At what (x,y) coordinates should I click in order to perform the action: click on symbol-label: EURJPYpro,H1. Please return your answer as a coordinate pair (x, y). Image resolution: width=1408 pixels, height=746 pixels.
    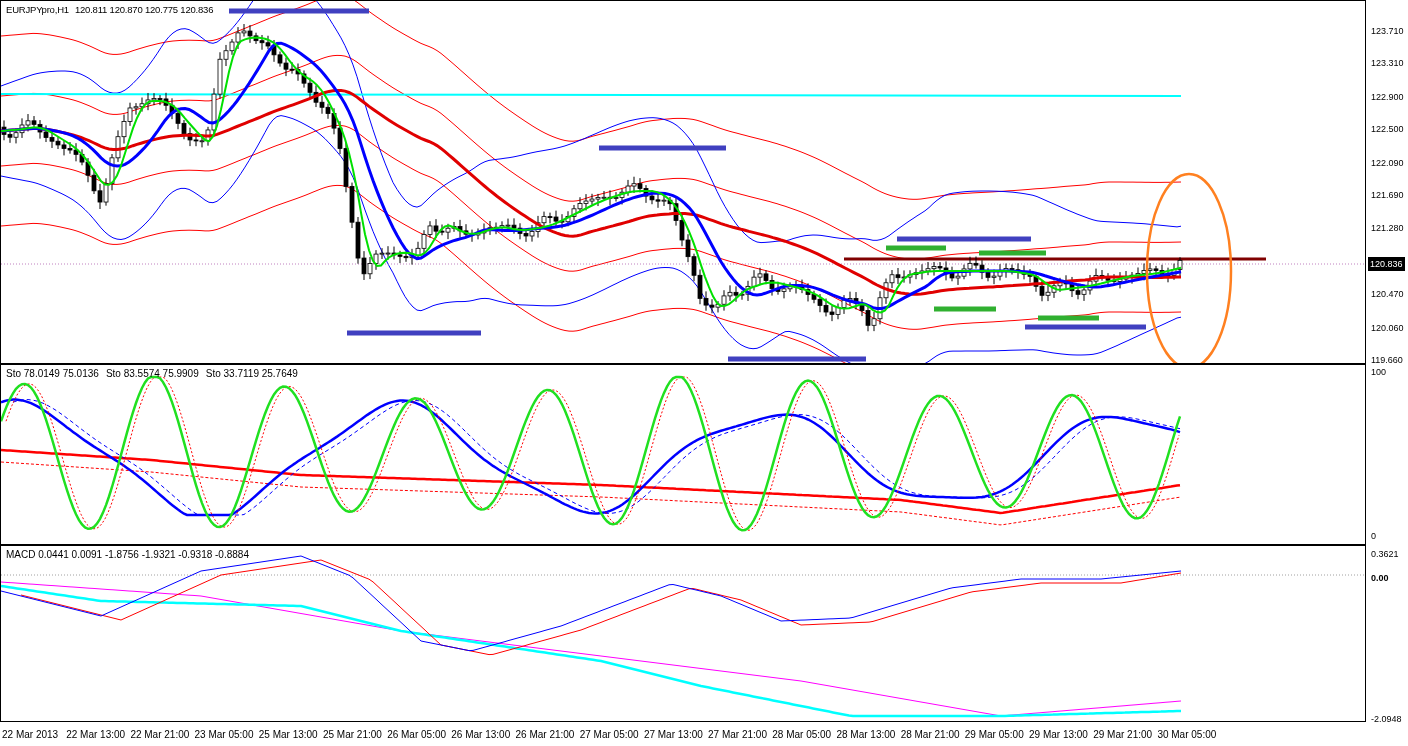
    Looking at the image, I should click on (37, 9).